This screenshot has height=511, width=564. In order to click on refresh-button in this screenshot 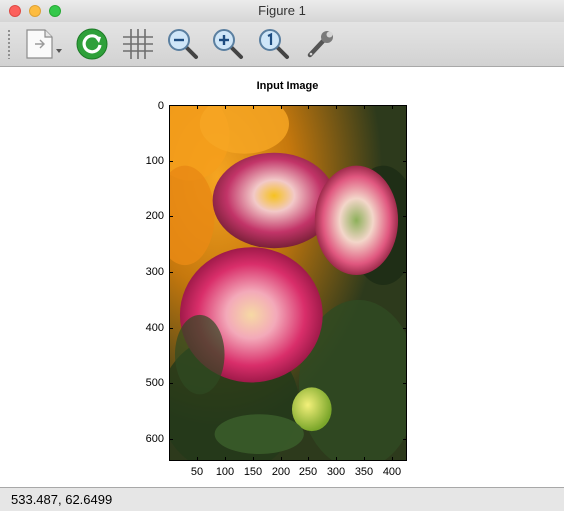, I will do `click(92, 44)`.